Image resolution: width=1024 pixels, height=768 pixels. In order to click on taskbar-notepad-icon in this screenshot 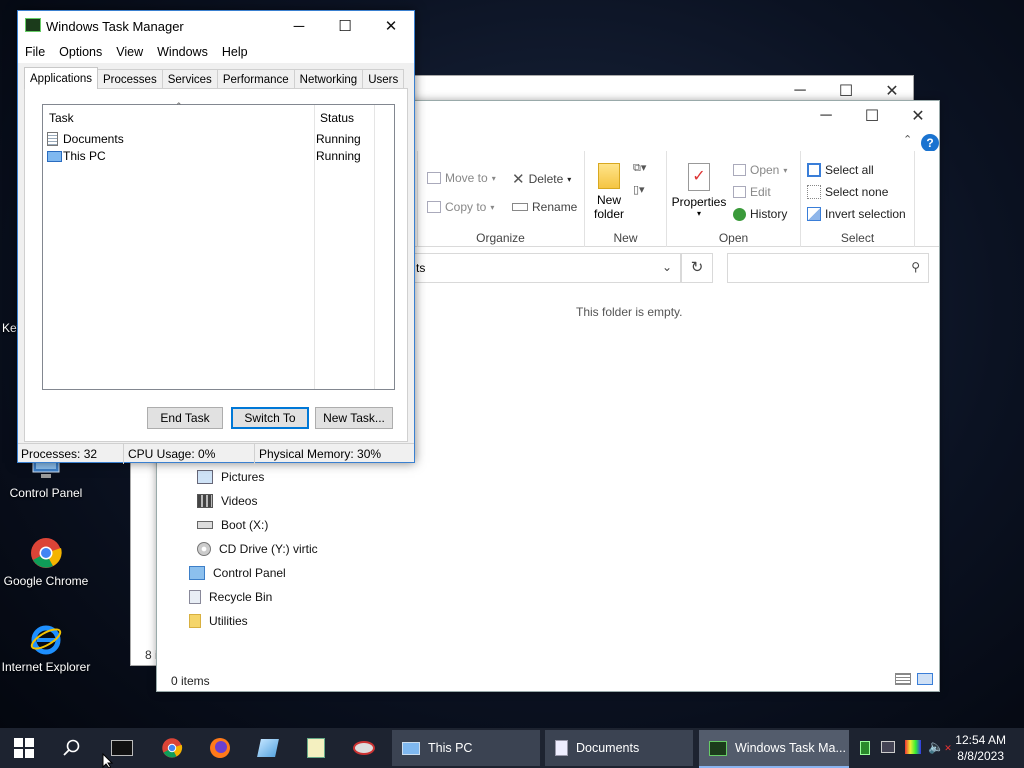, I will do `click(268, 748)`.